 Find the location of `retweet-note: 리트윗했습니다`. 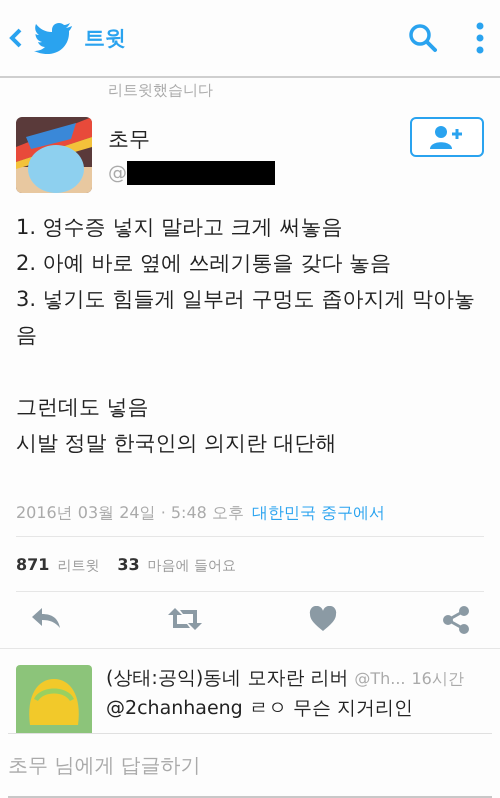

retweet-note: 리트윗했습니다 is located at coordinates (160, 90).